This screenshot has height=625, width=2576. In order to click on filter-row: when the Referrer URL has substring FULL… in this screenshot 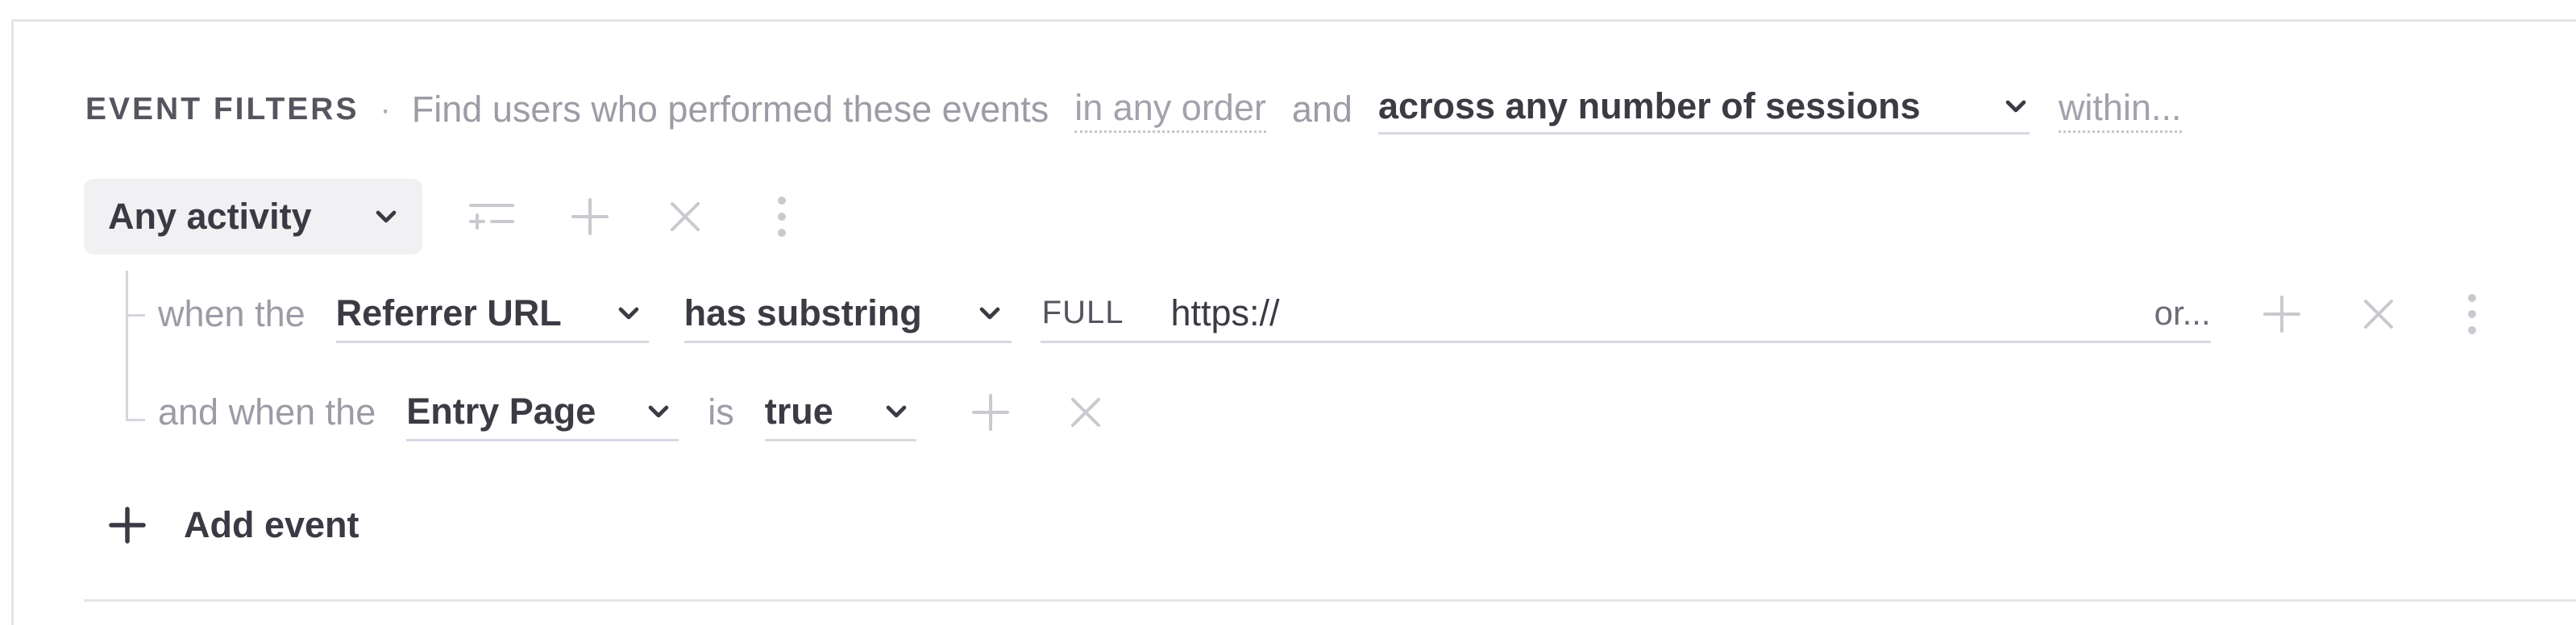, I will do `click(1343, 314)`.